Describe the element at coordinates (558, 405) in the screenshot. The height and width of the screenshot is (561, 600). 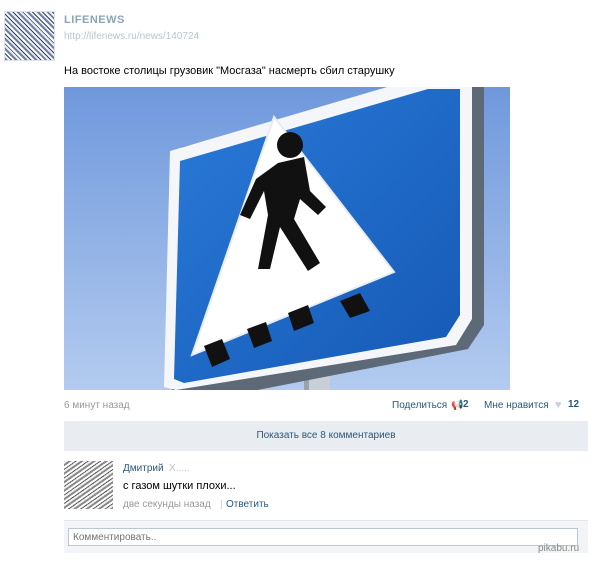
I see `heart-icon: ♥` at that location.